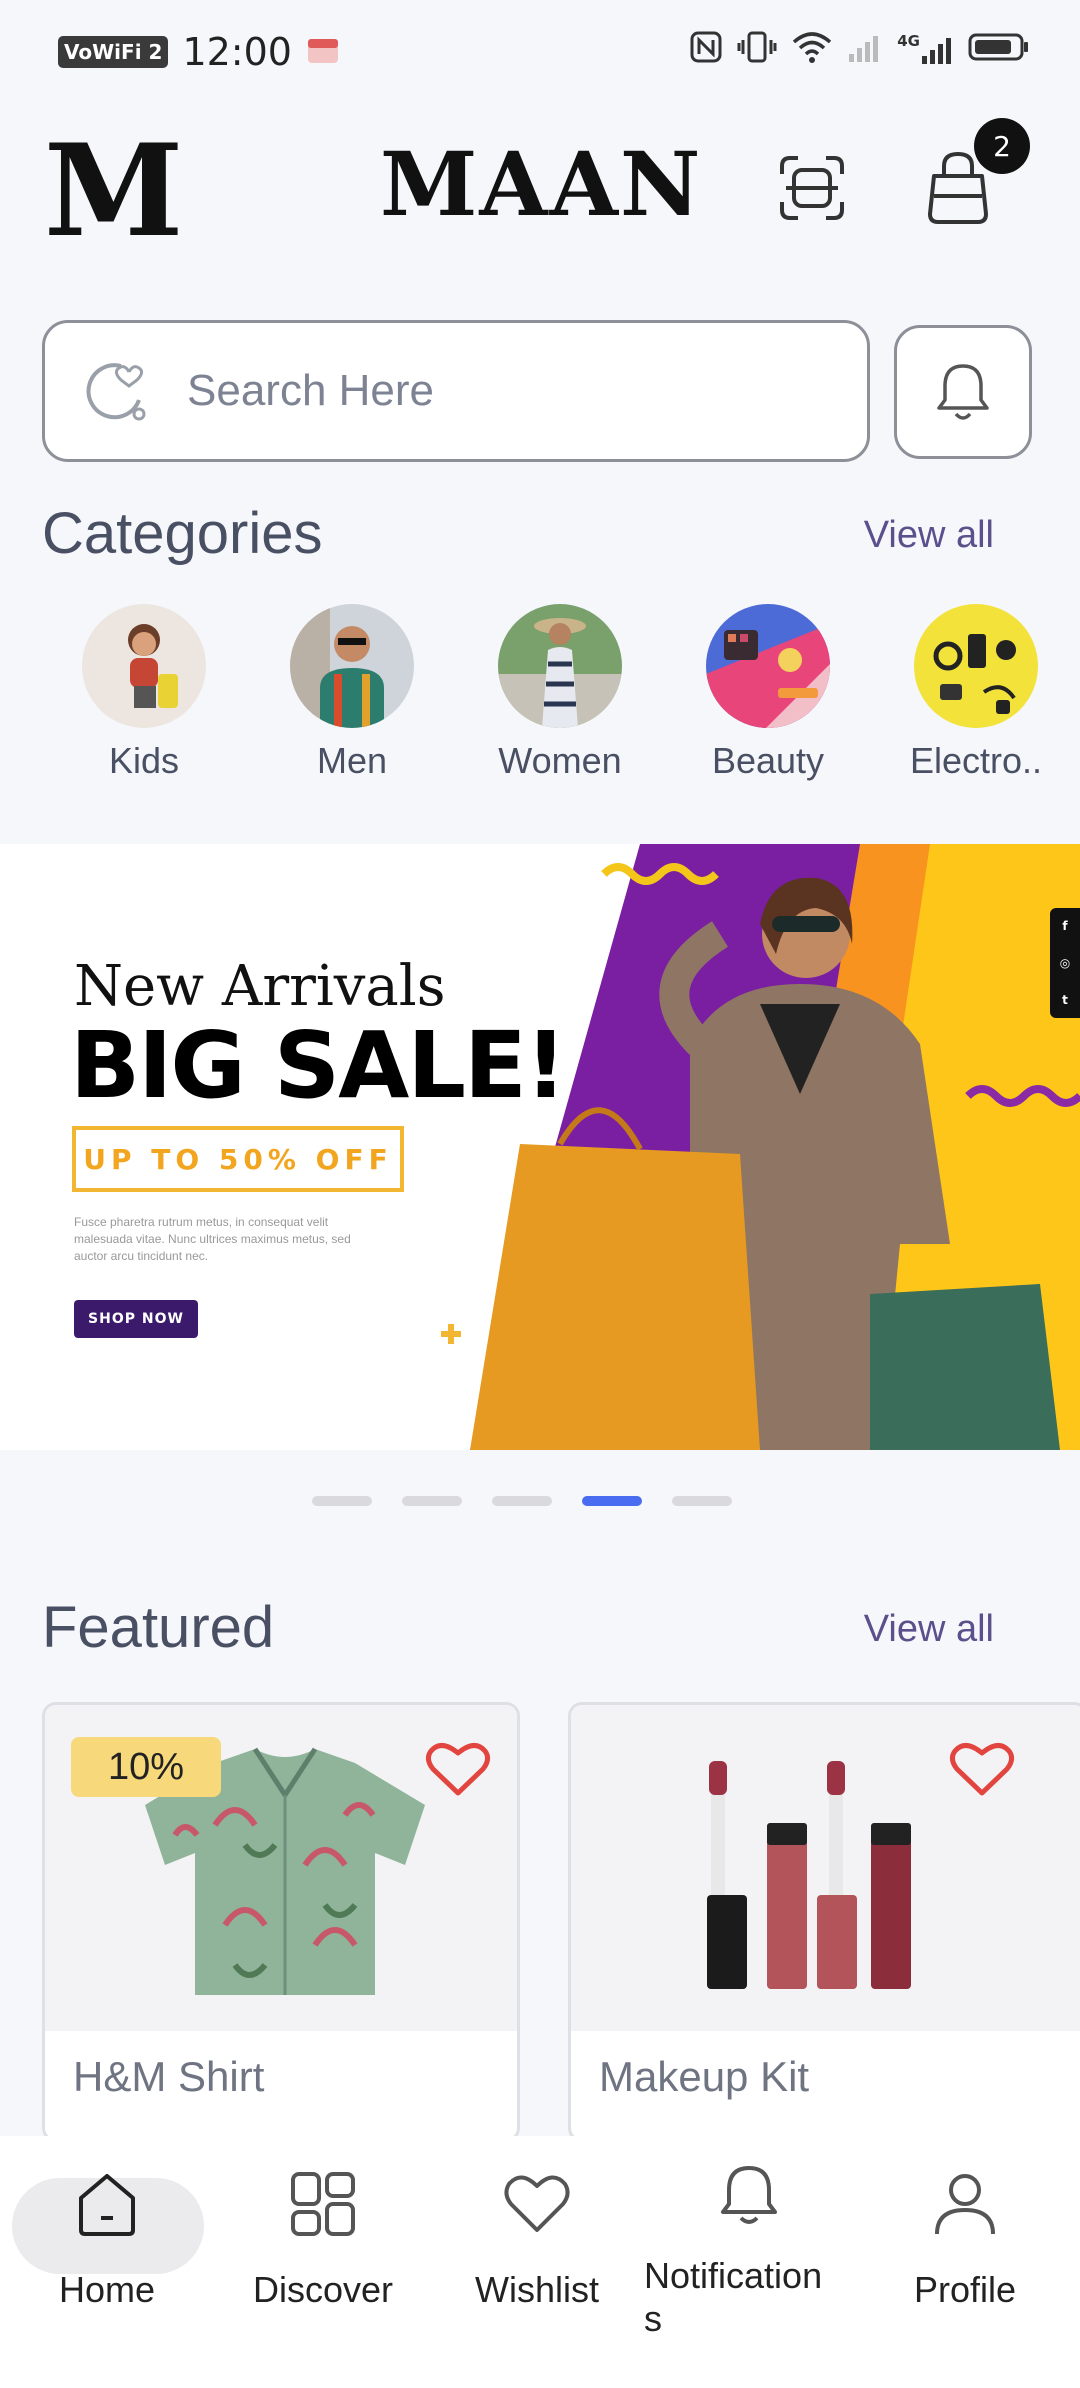 This screenshot has width=1080, height=2388. Describe the element at coordinates (812, 49) in the screenshot. I see `wifi-icon` at that location.